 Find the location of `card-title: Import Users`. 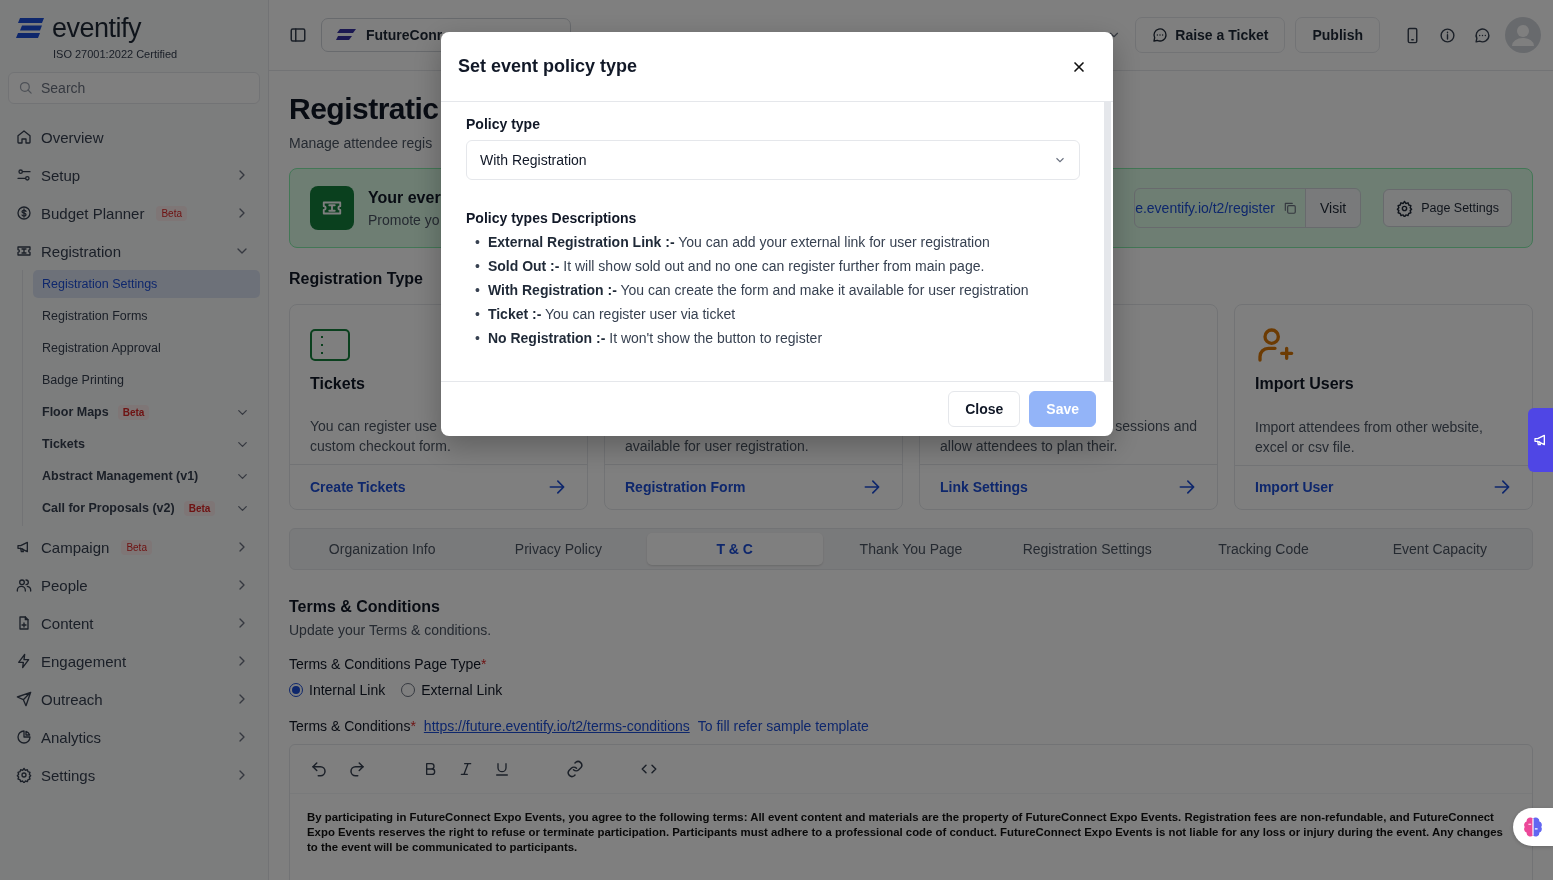

card-title: Import Users is located at coordinates (1305, 384).